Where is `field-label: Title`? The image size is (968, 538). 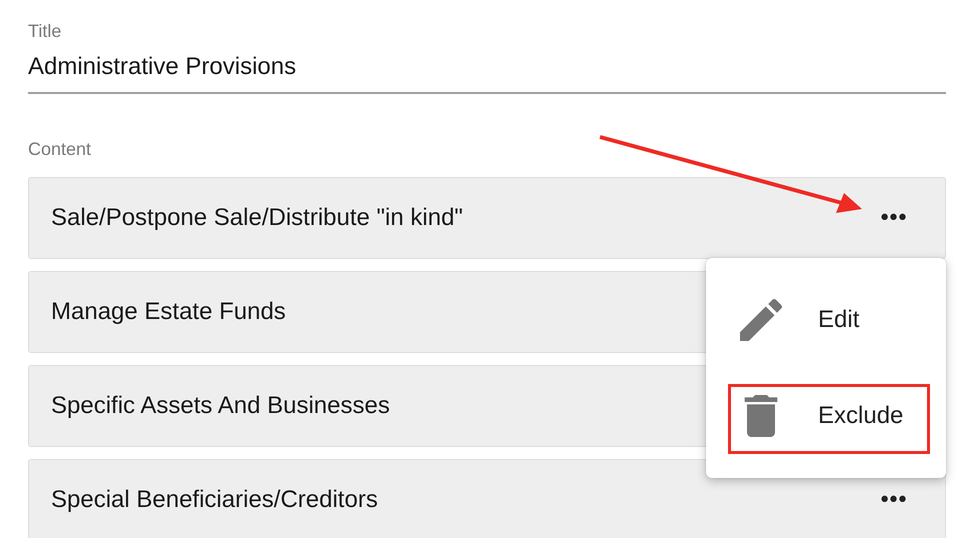 field-label: Title is located at coordinates (45, 31).